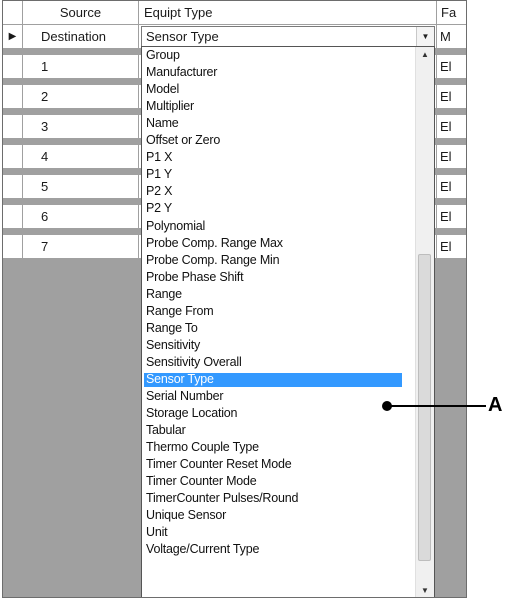 The image size is (507, 600). I want to click on source-cell: 5, so click(81, 187).